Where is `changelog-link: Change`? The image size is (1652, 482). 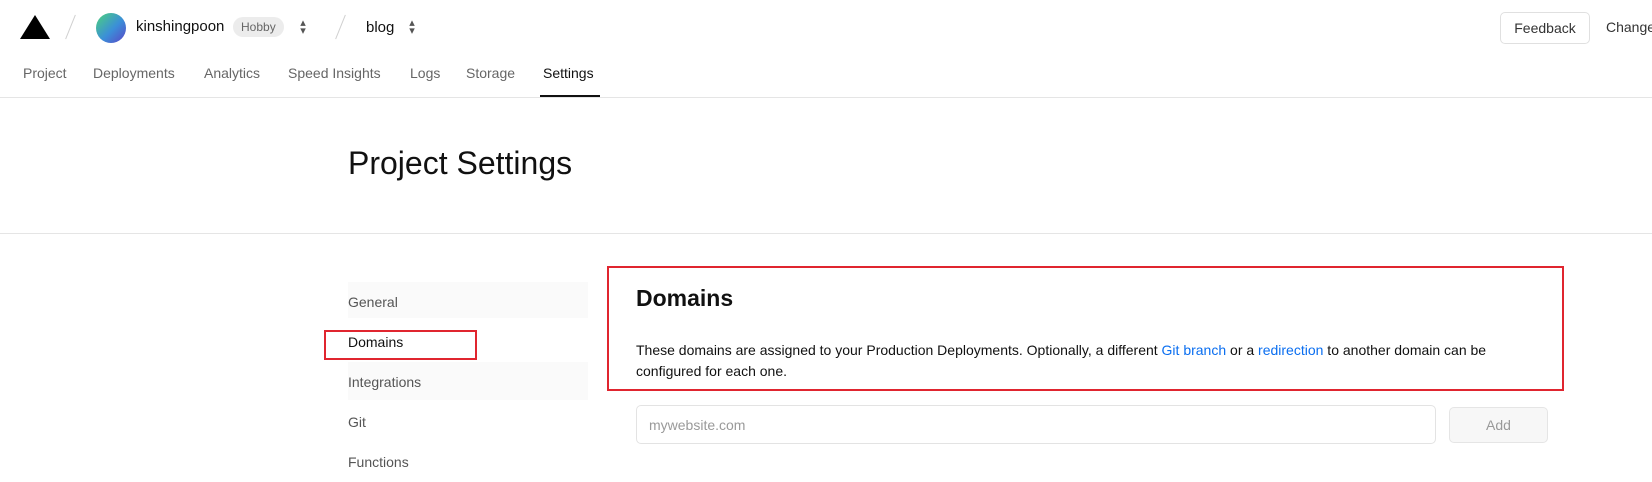
changelog-link: Change is located at coordinates (1629, 27).